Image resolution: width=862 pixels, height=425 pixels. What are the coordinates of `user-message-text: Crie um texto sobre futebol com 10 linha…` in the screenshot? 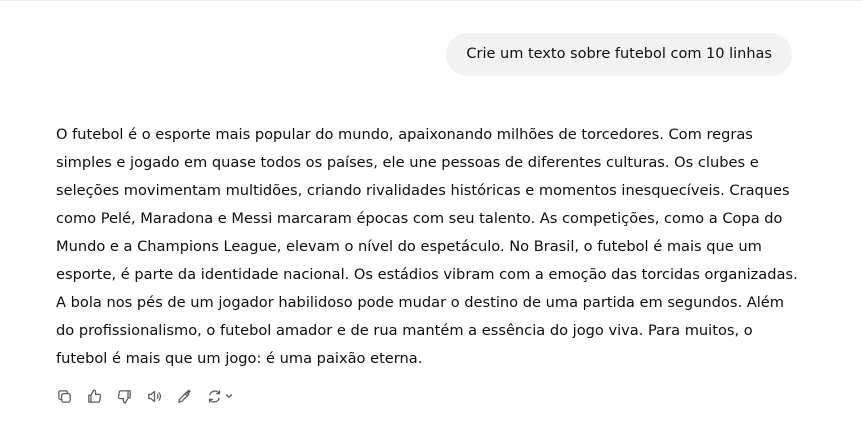 It's located at (619, 54).